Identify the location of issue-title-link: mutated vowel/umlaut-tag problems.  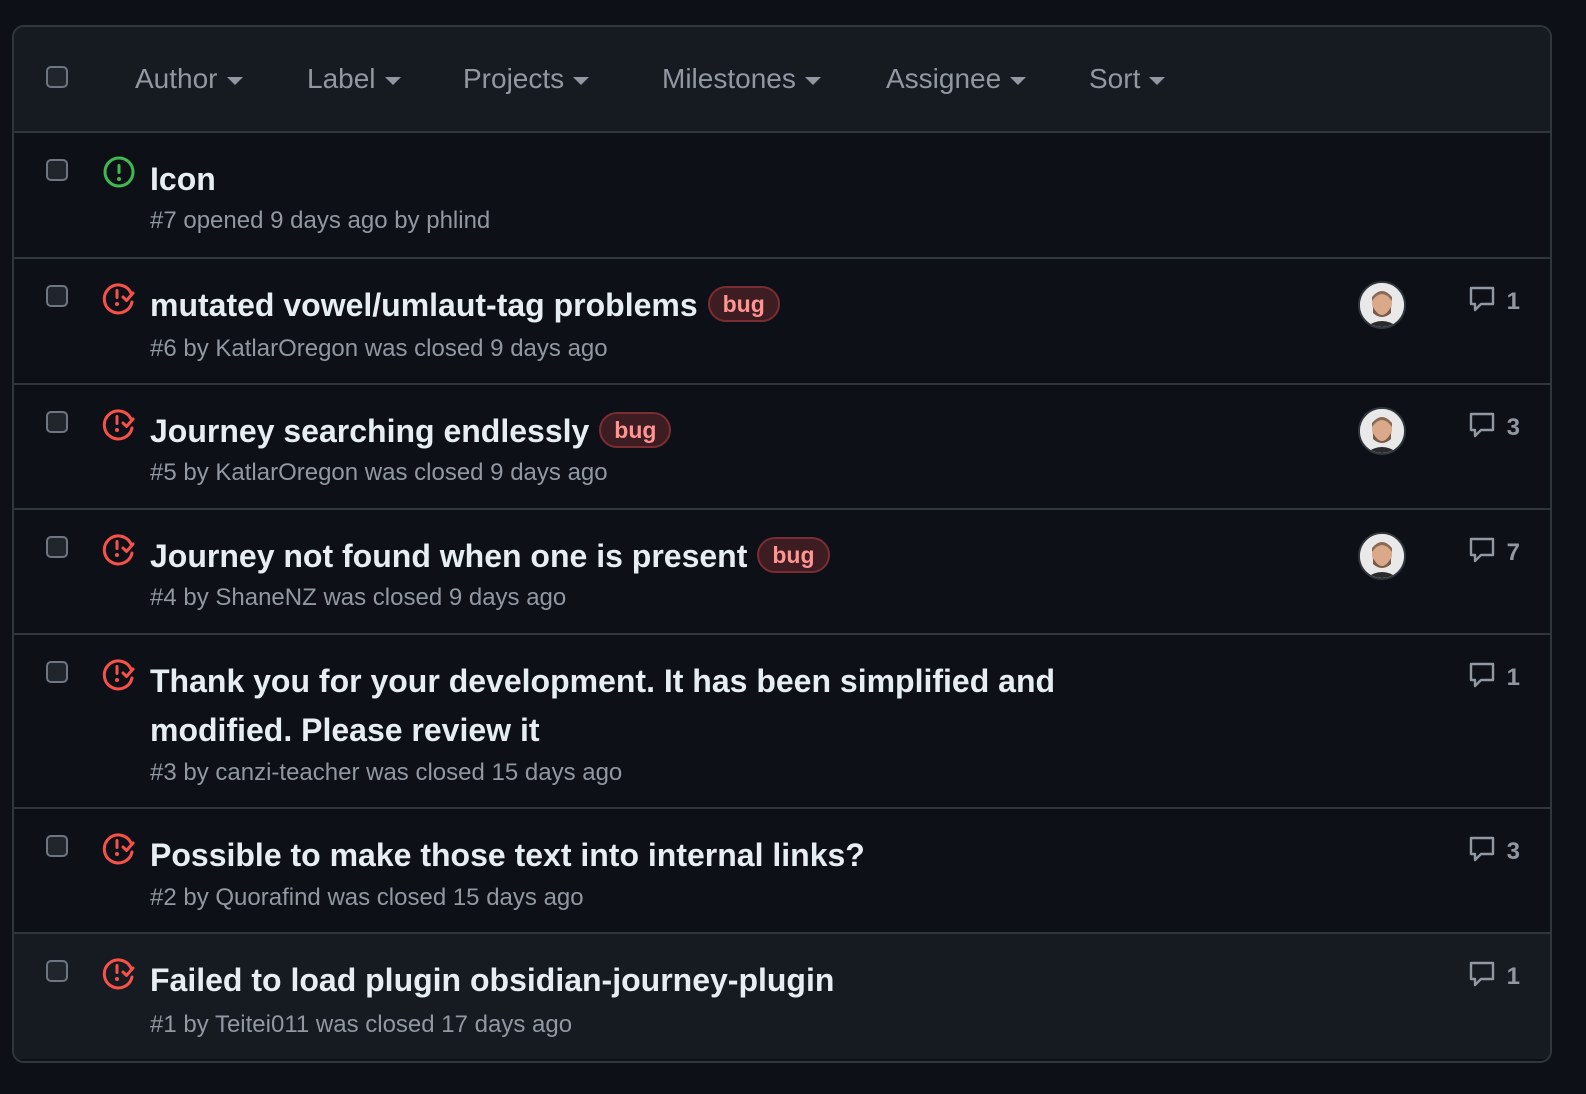
(424, 305).